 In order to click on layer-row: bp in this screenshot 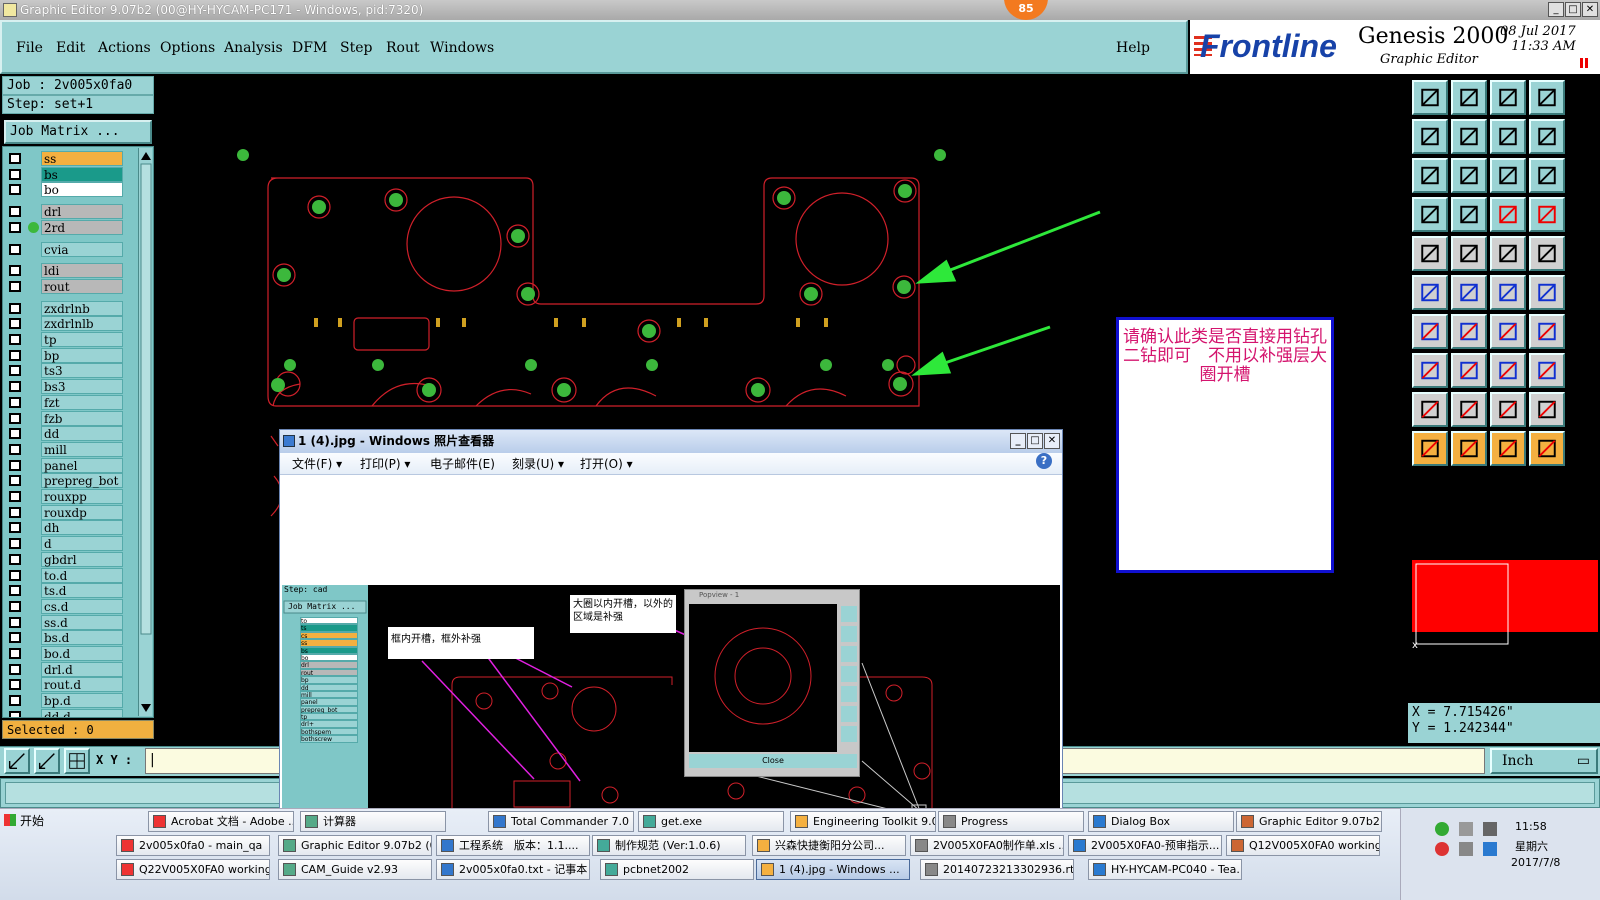, I will do `click(71, 355)`.